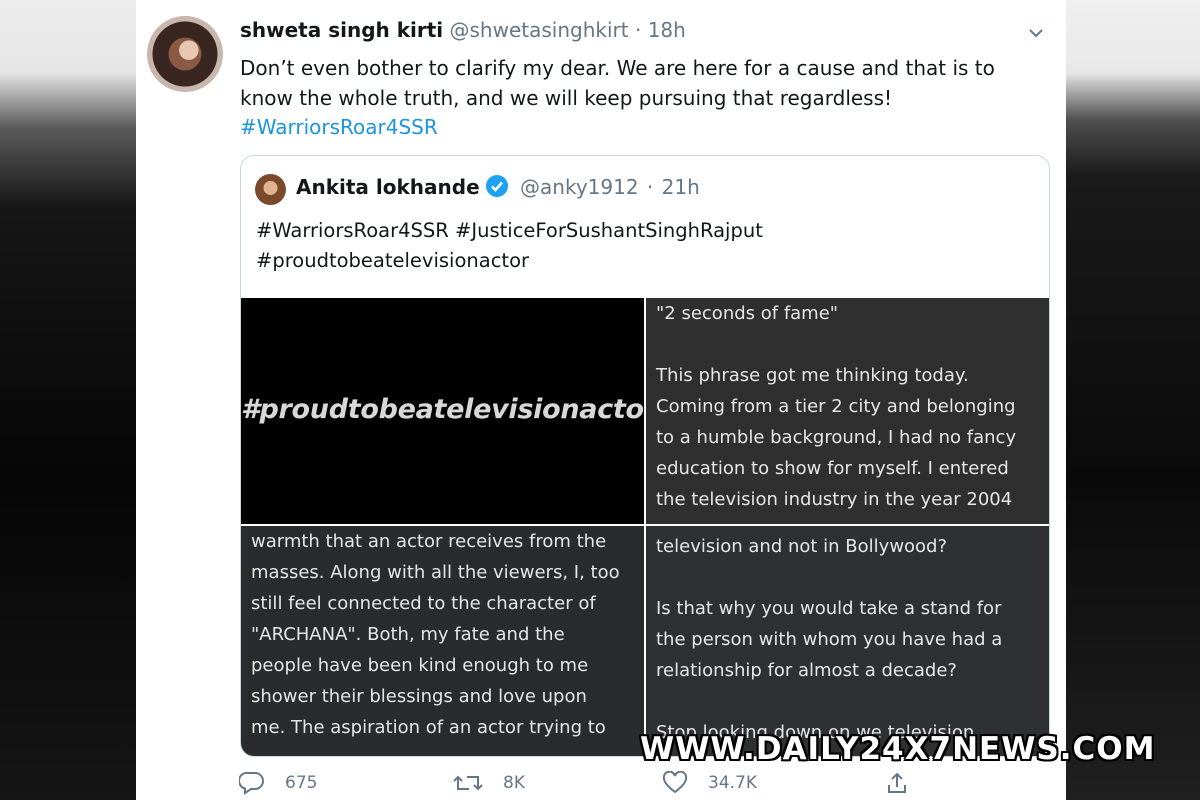  Describe the element at coordinates (579, 187) in the screenshot. I see `quoted-author-handle: @anky1912` at that location.